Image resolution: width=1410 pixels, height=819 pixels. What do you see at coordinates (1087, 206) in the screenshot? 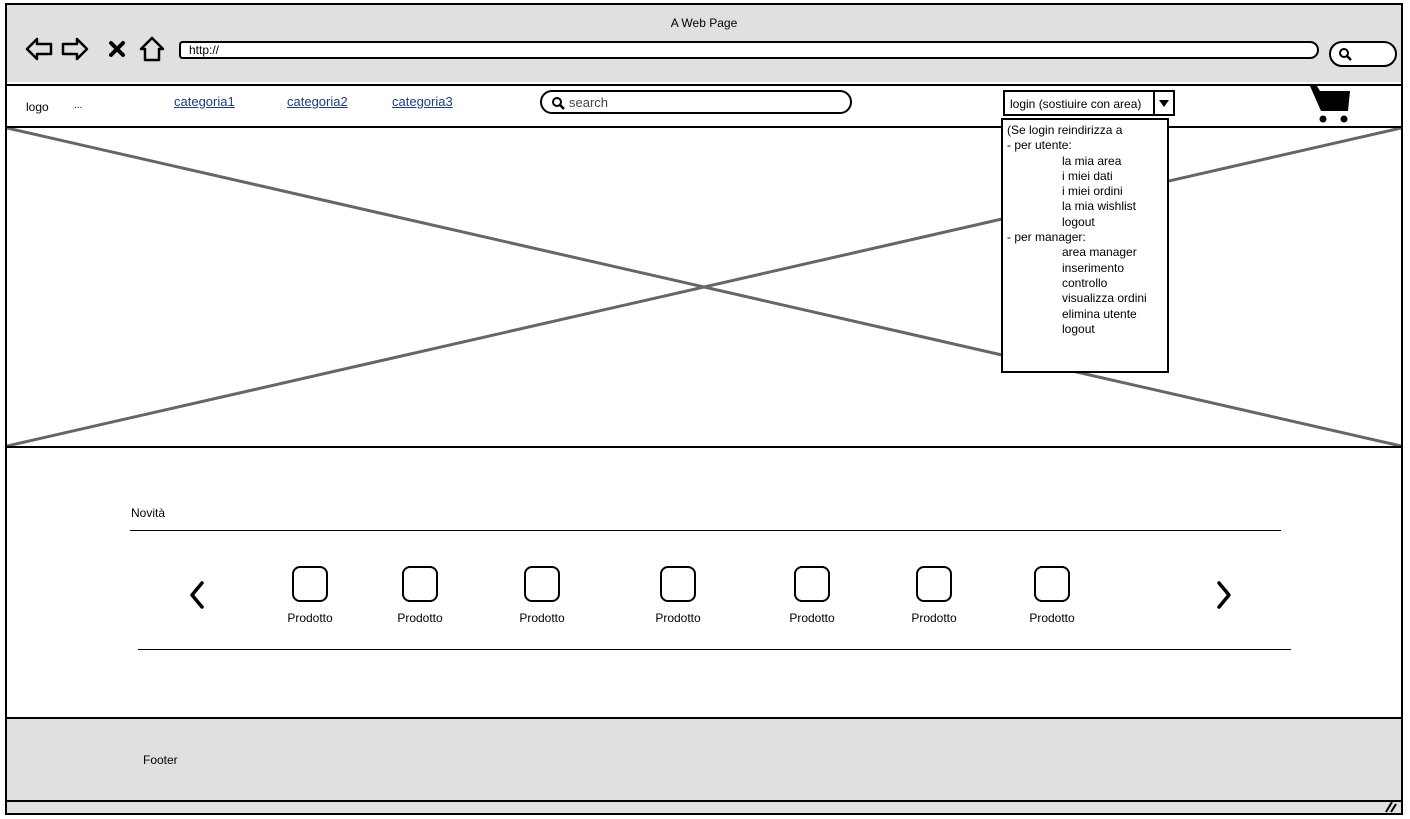
I see `menu-item-my-wishlist: la mia wishlist` at bounding box center [1087, 206].